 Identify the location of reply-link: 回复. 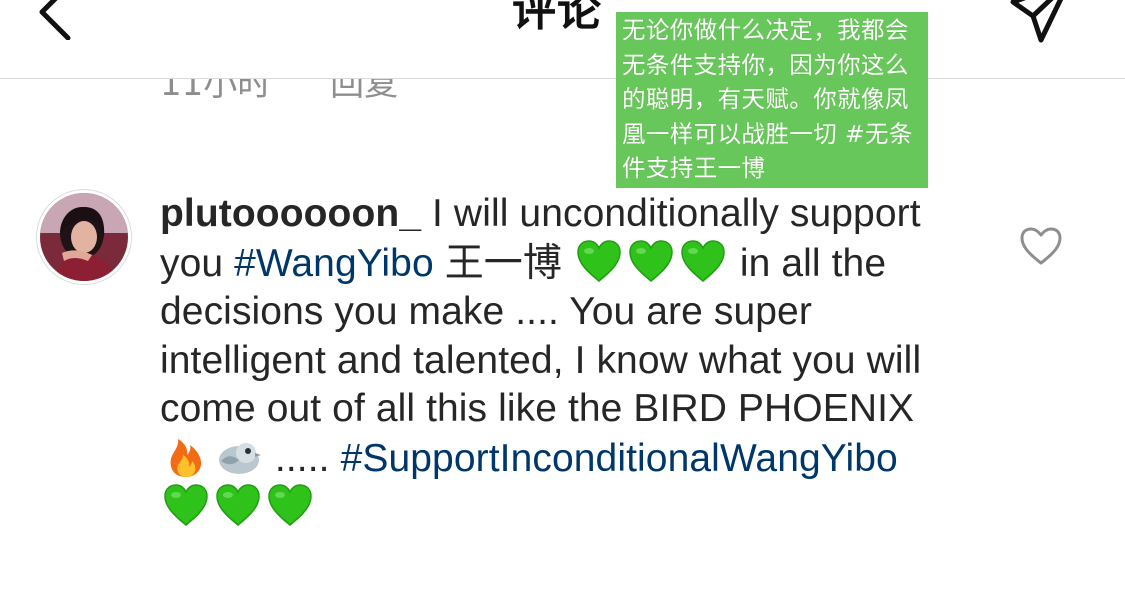
(364, 91).